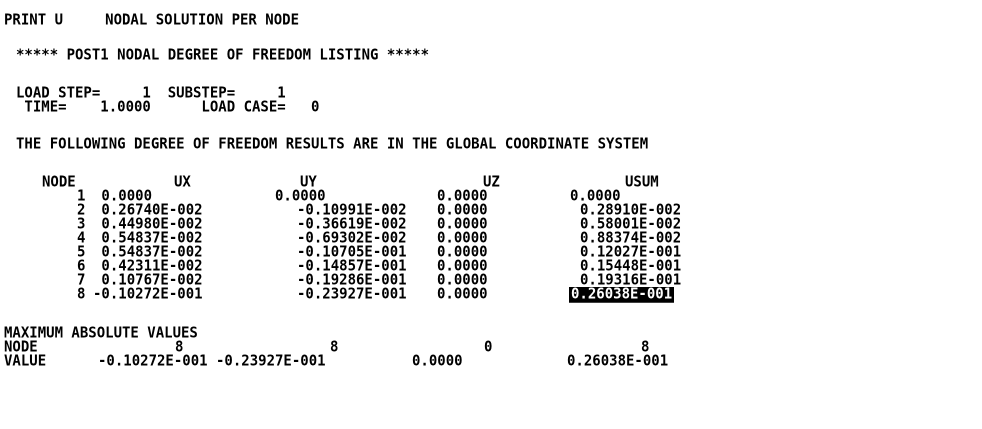 The width and height of the screenshot is (982, 429). I want to click on maximum-value-uy: -0.23927E-001, so click(271, 361).